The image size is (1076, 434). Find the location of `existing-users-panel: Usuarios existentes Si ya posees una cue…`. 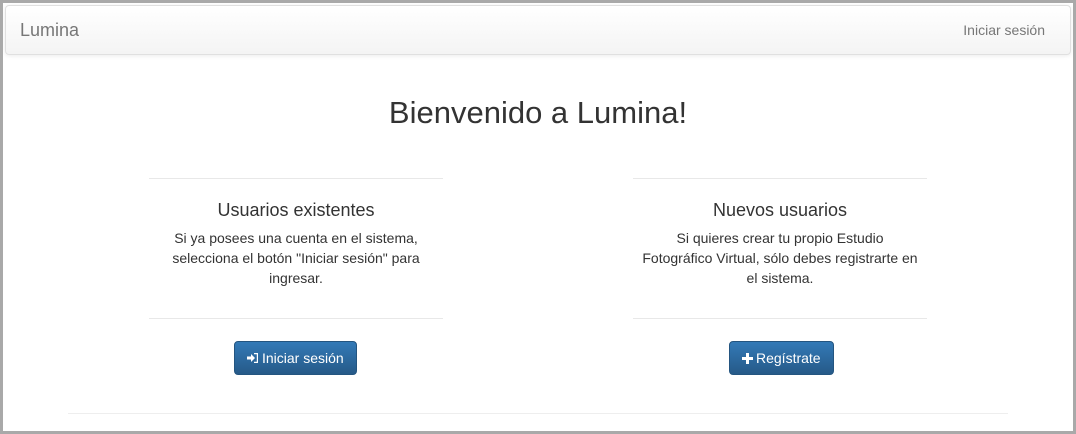

existing-users-panel: Usuarios existentes Si ya posees una cue… is located at coordinates (296, 276).